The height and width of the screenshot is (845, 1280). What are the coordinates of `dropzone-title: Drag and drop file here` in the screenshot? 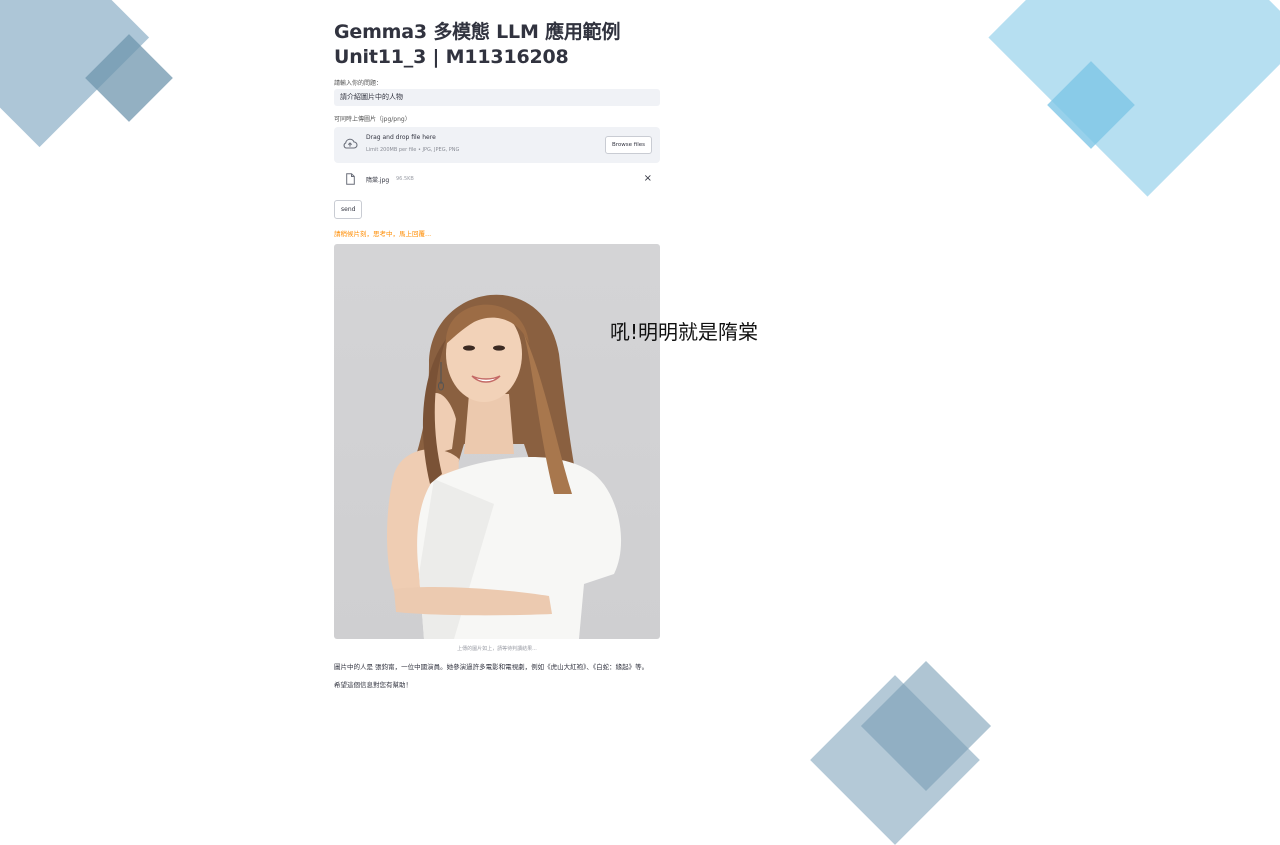 It's located at (401, 137).